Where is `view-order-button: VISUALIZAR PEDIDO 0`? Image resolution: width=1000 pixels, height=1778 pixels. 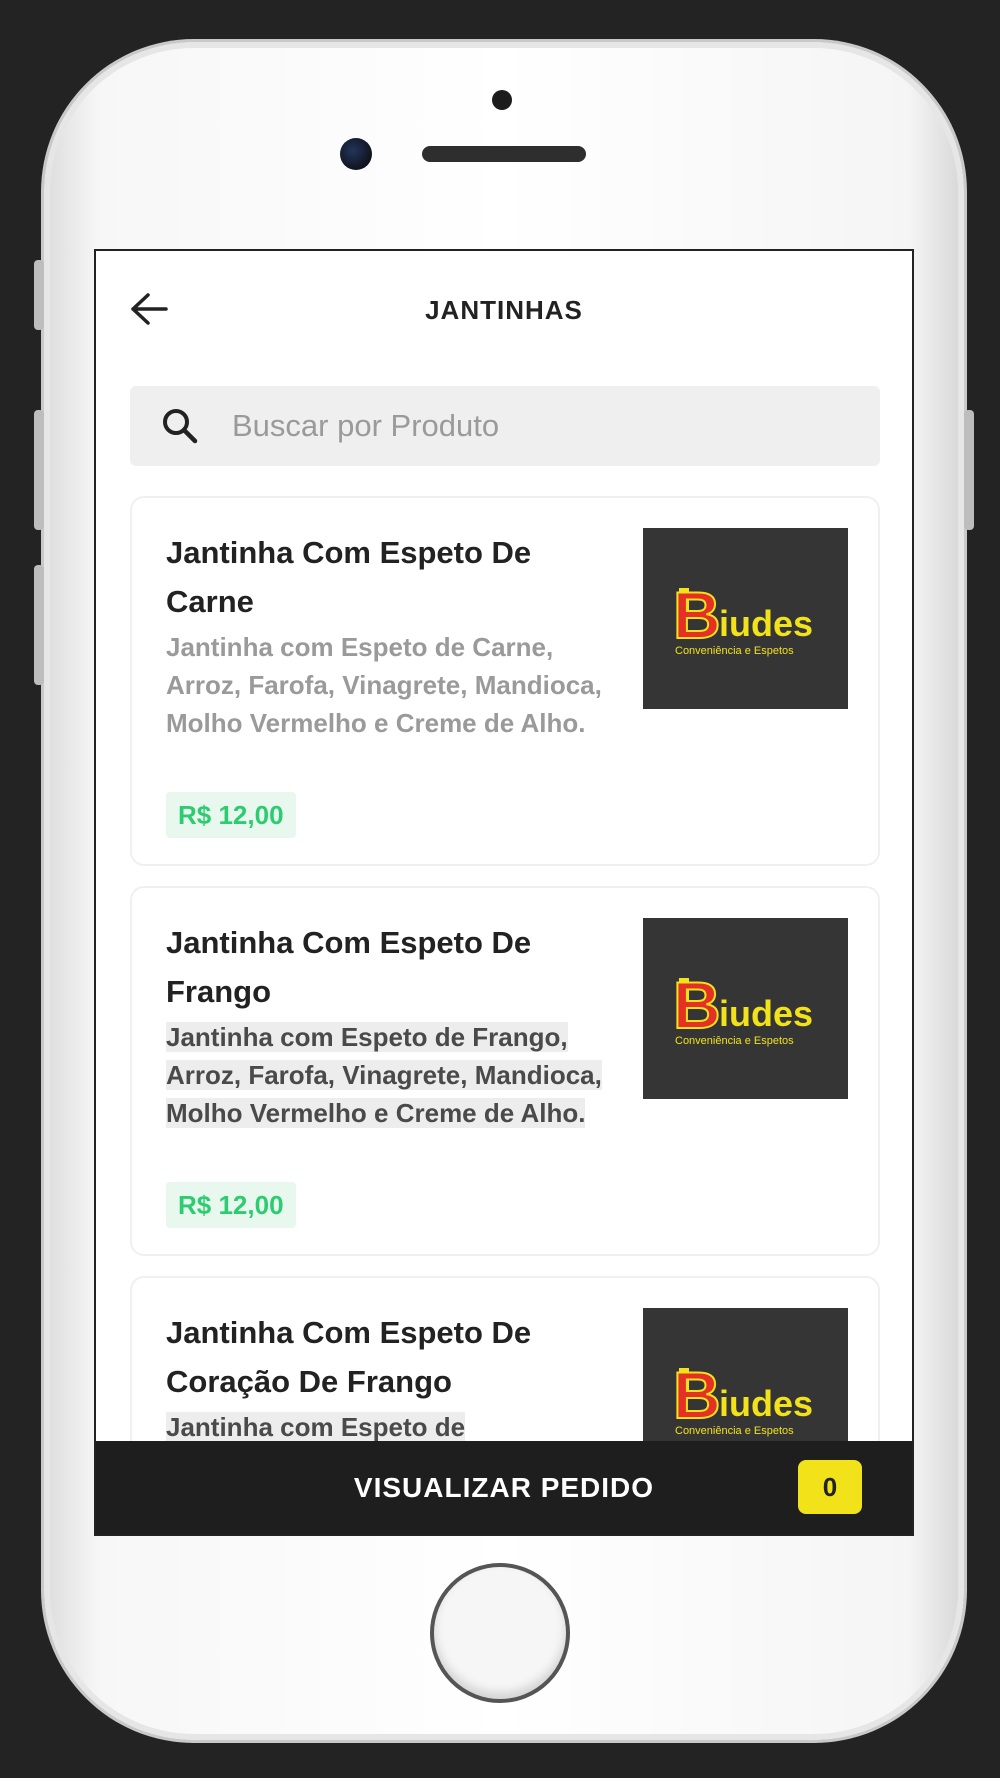 view-order-button: VISUALIZAR PEDIDO 0 is located at coordinates (504, 1487).